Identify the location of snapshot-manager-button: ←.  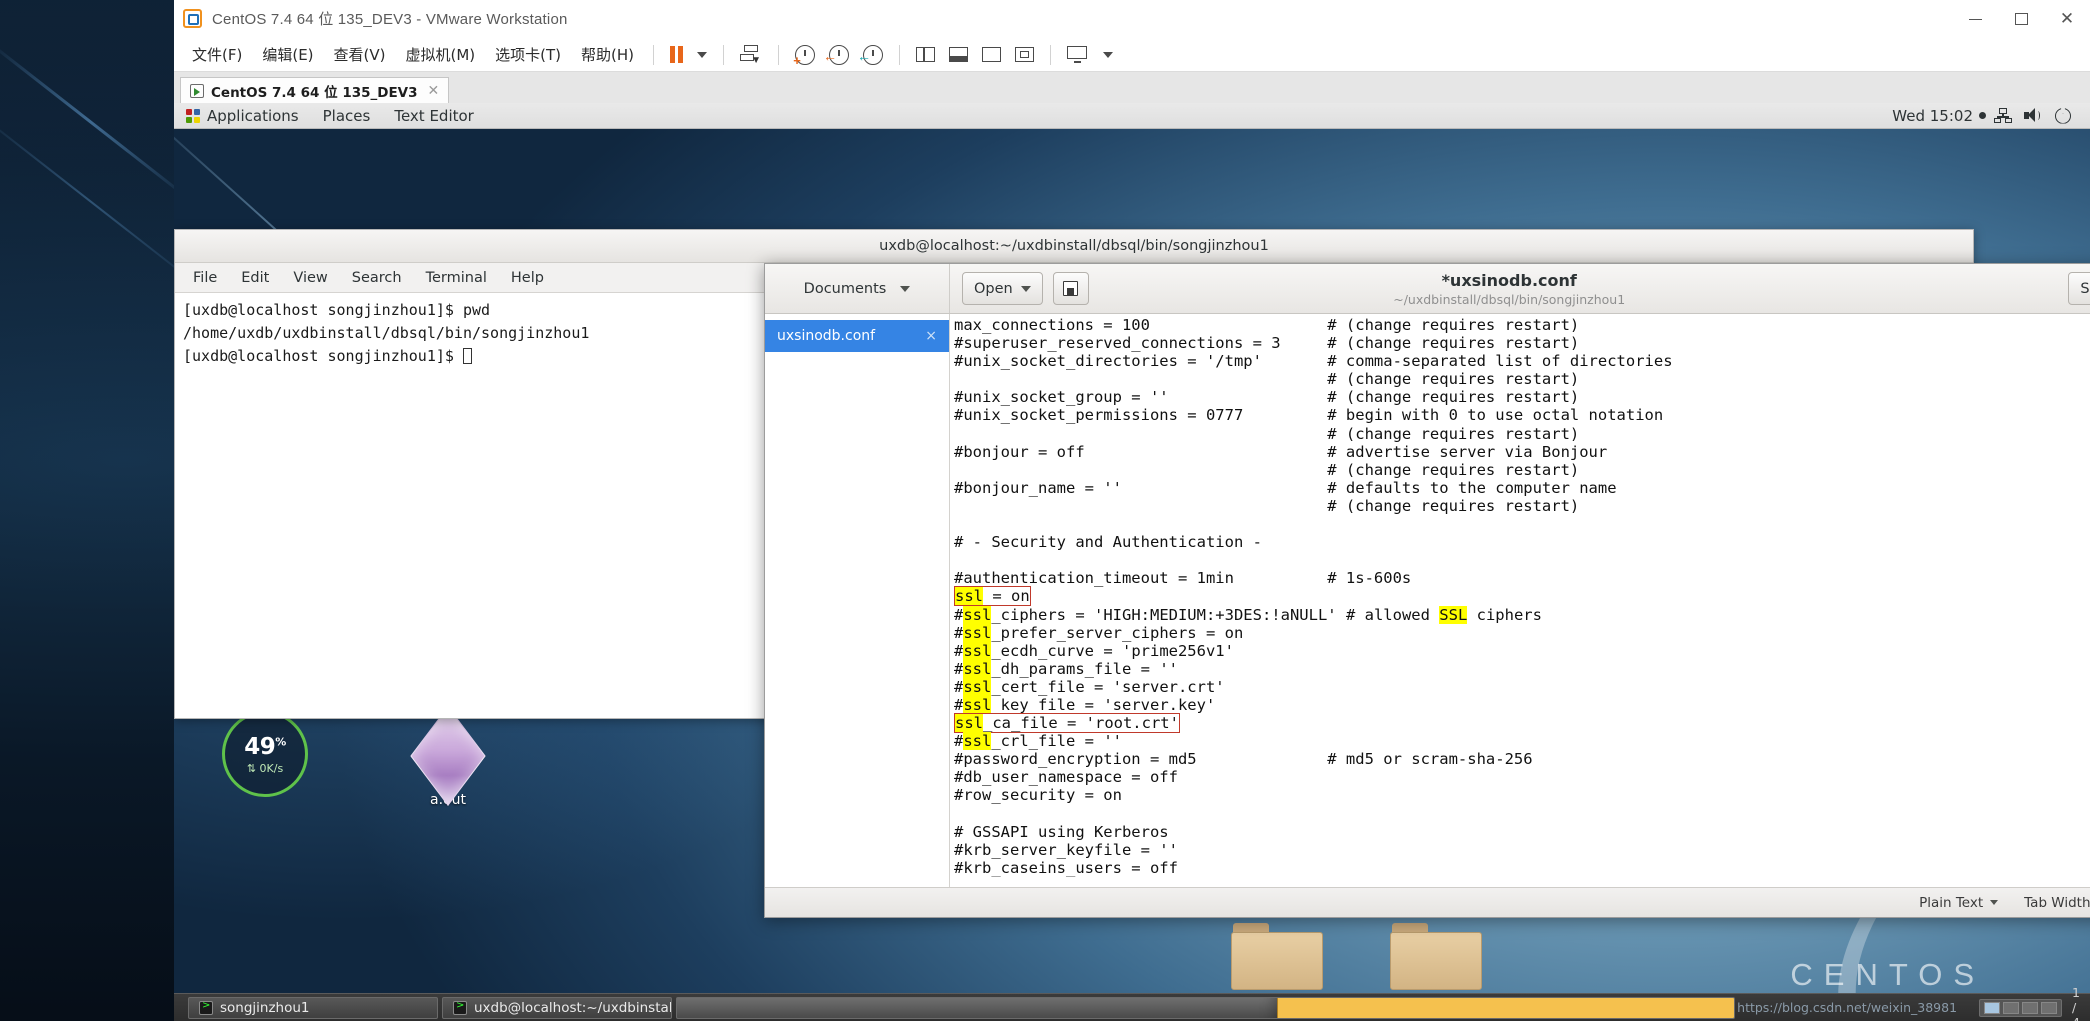
(873, 55).